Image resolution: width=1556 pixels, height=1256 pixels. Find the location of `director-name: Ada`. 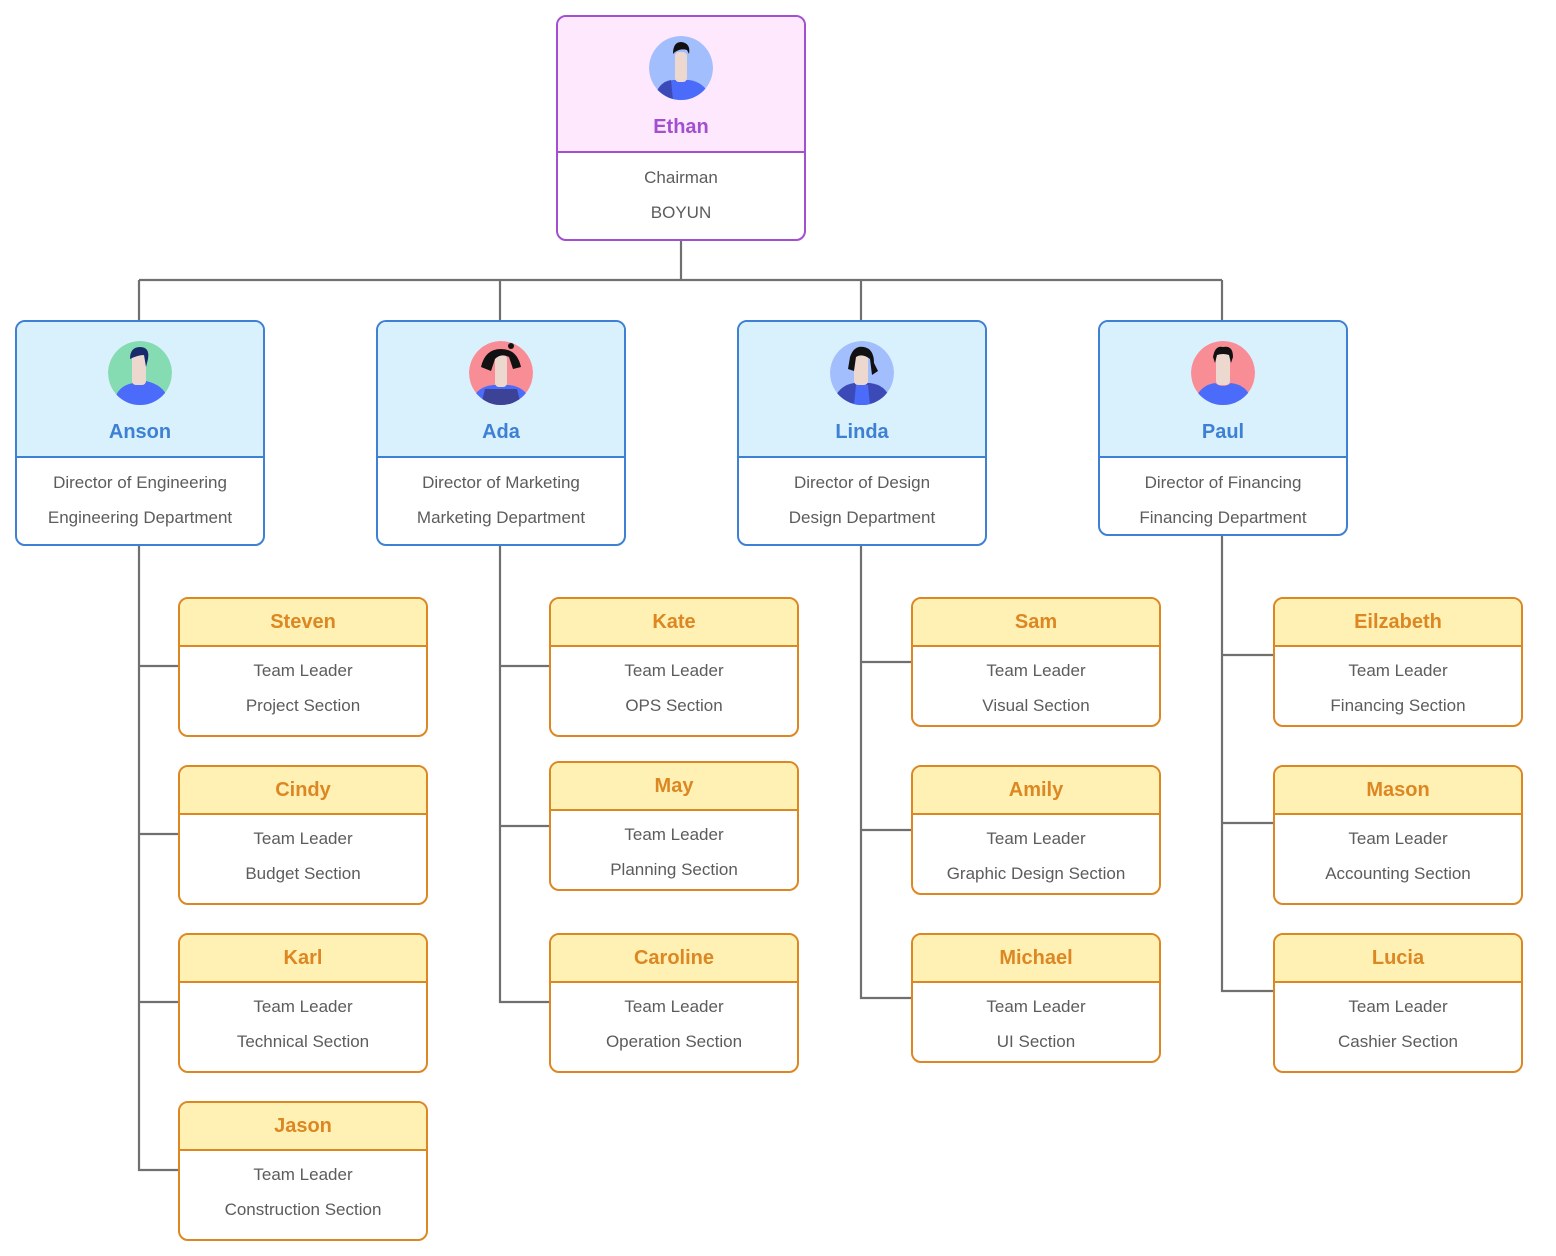

director-name: Ada is located at coordinates (501, 432).